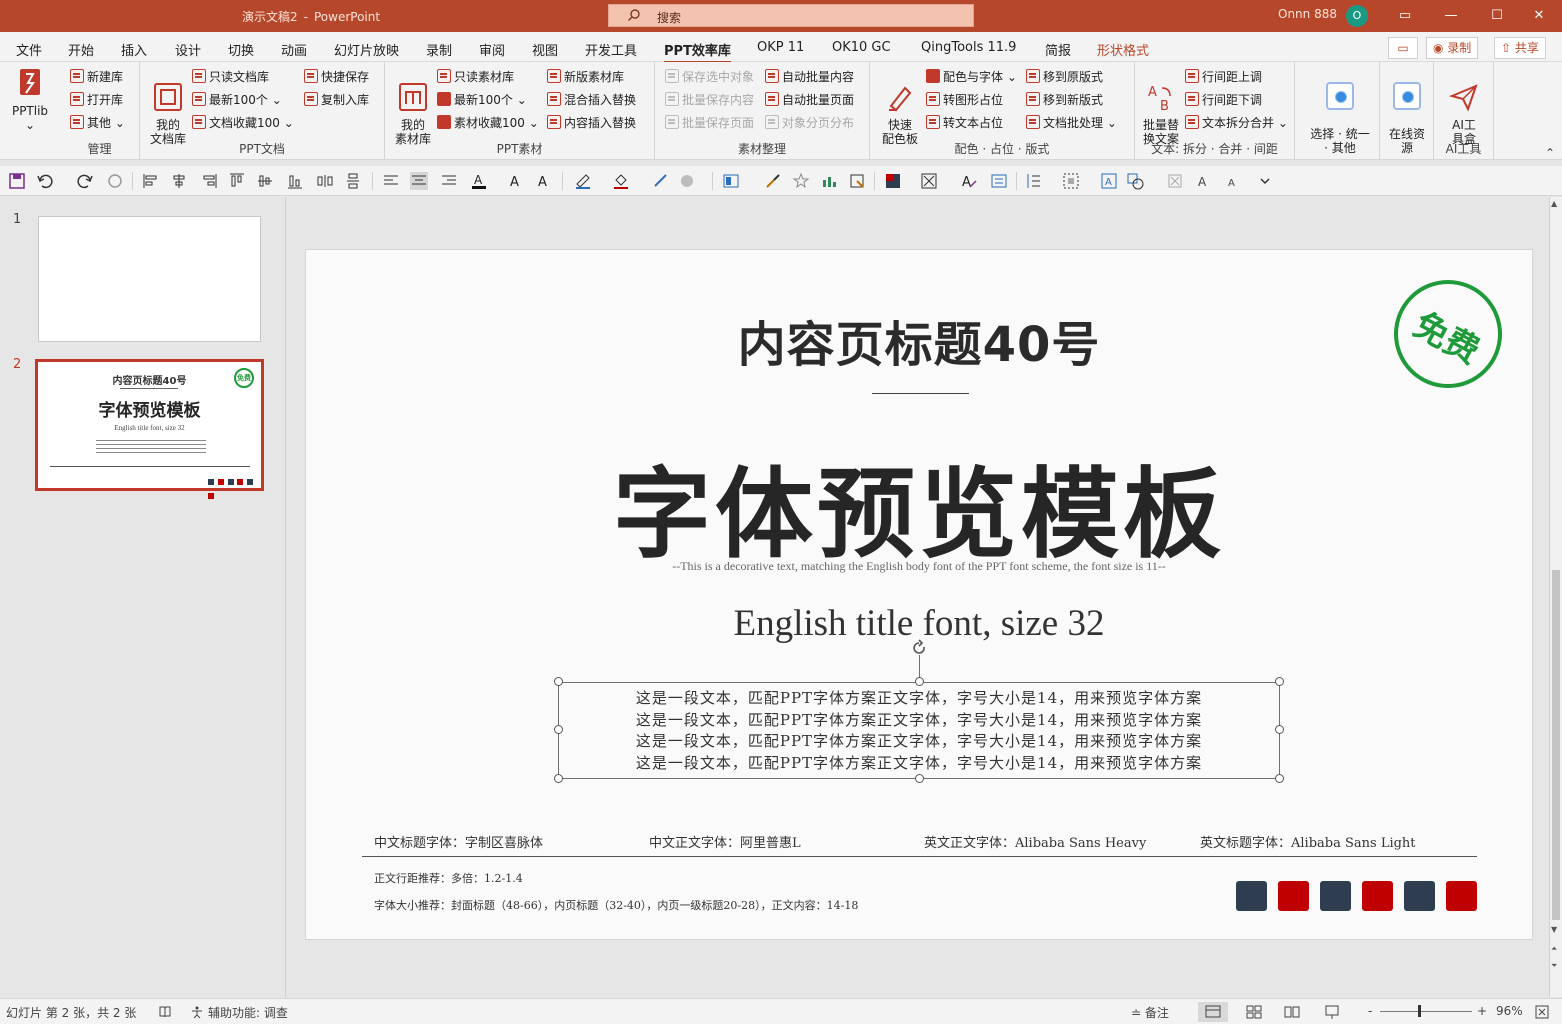 The image size is (1562, 1024). Describe the element at coordinates (1539, 16) in the screenshot. I see `close-button: ✕` at that location.